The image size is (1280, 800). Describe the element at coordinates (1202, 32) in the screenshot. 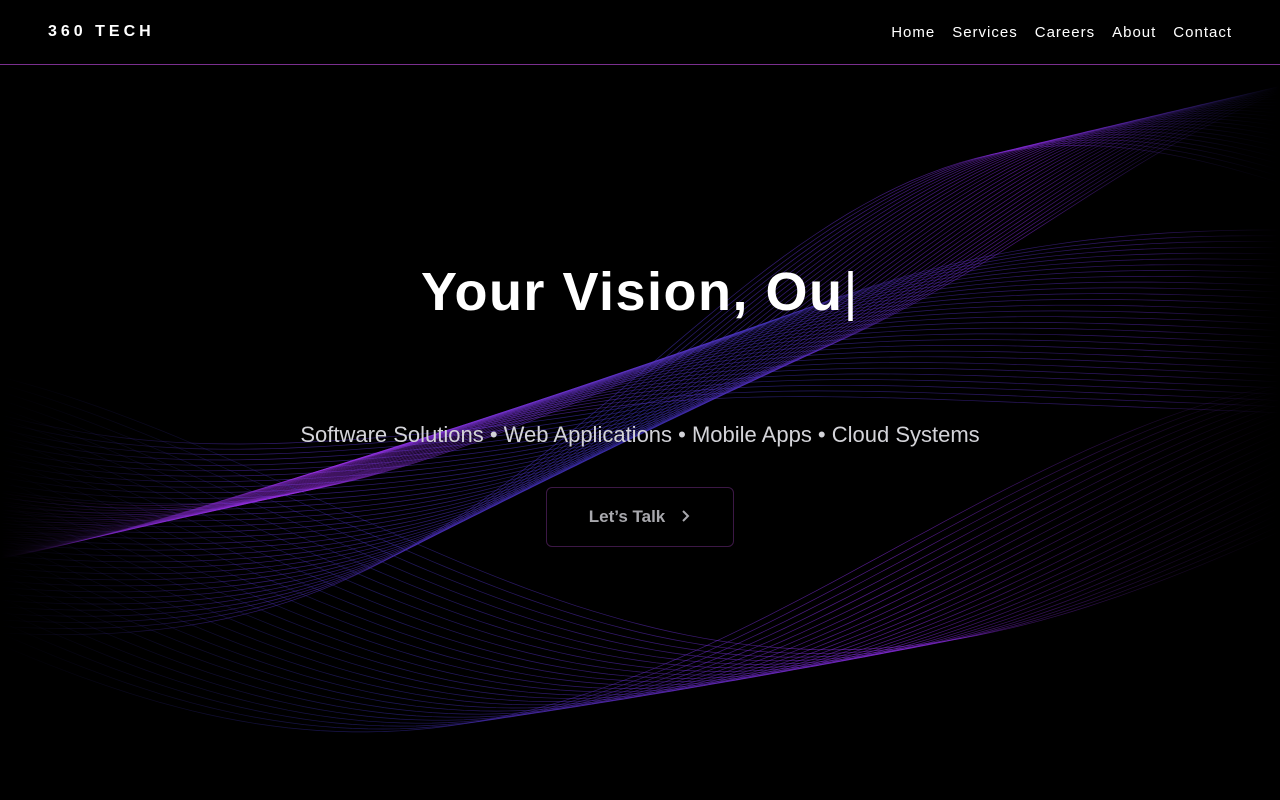

I see `nav-contact: Contact` at that location.